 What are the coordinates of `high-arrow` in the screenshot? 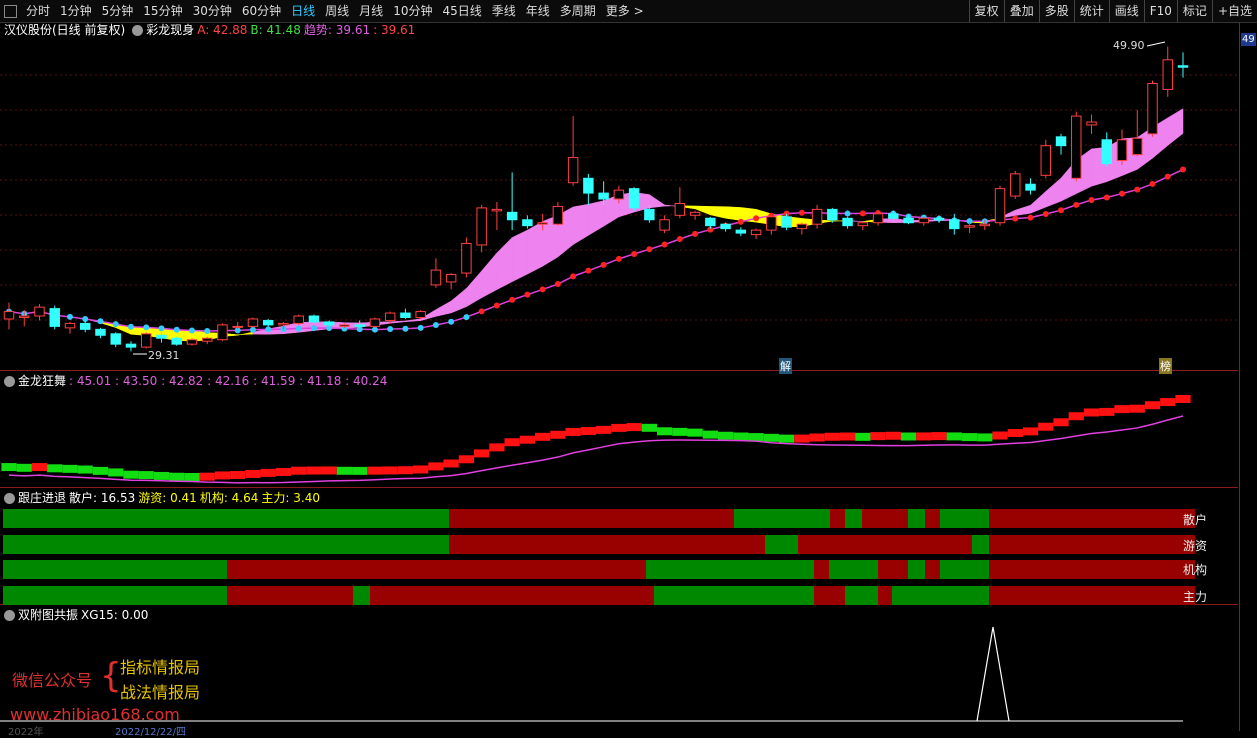 It's located at (1156, 44).